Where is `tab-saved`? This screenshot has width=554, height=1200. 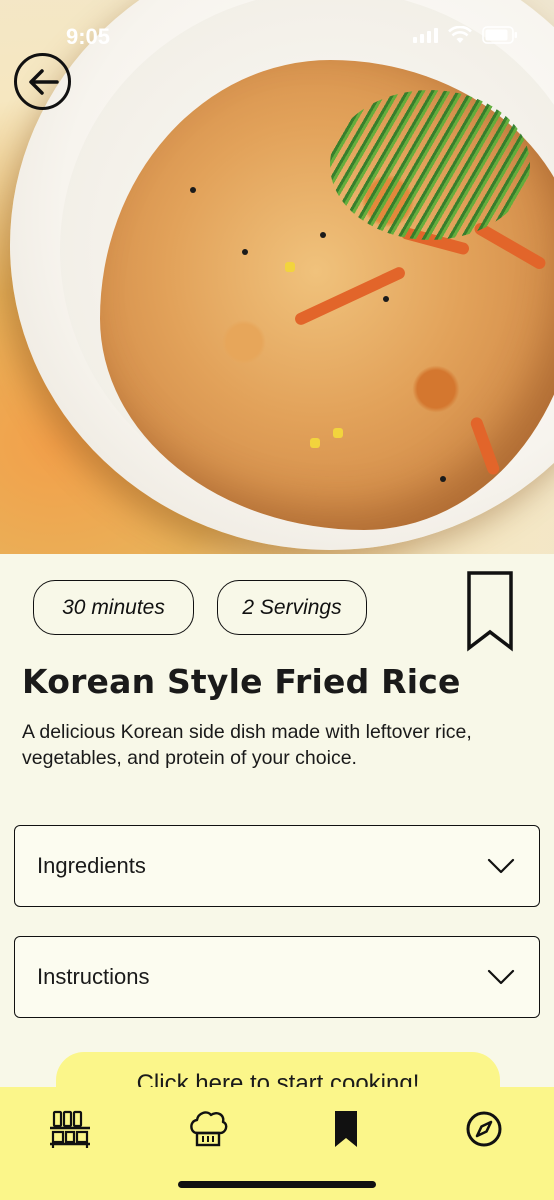 tab-saved is located at coordinates (346, 1129).